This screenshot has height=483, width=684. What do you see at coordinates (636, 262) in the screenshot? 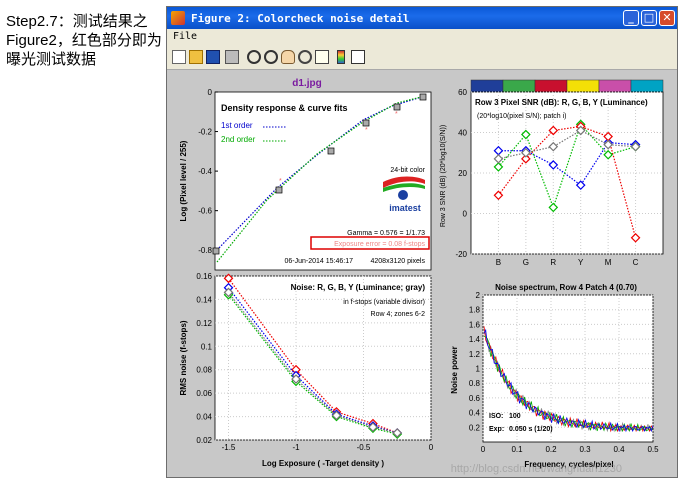
I see `snr-xtick-label: C` at bounding box center [636, 262].